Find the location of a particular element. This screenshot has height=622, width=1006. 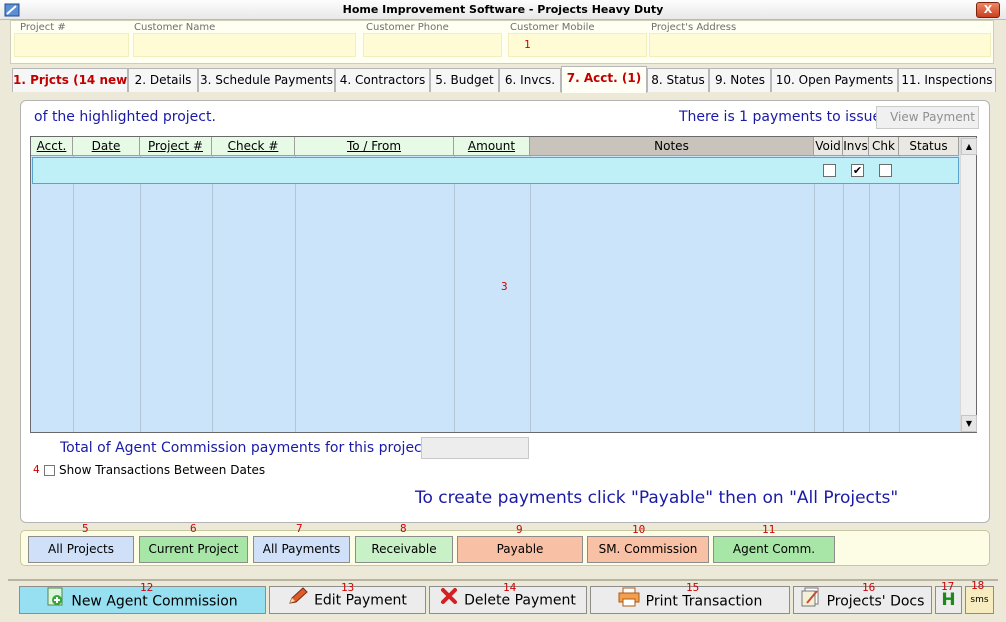

project-address-label: Project's Address is located at coordinates (694, 27).